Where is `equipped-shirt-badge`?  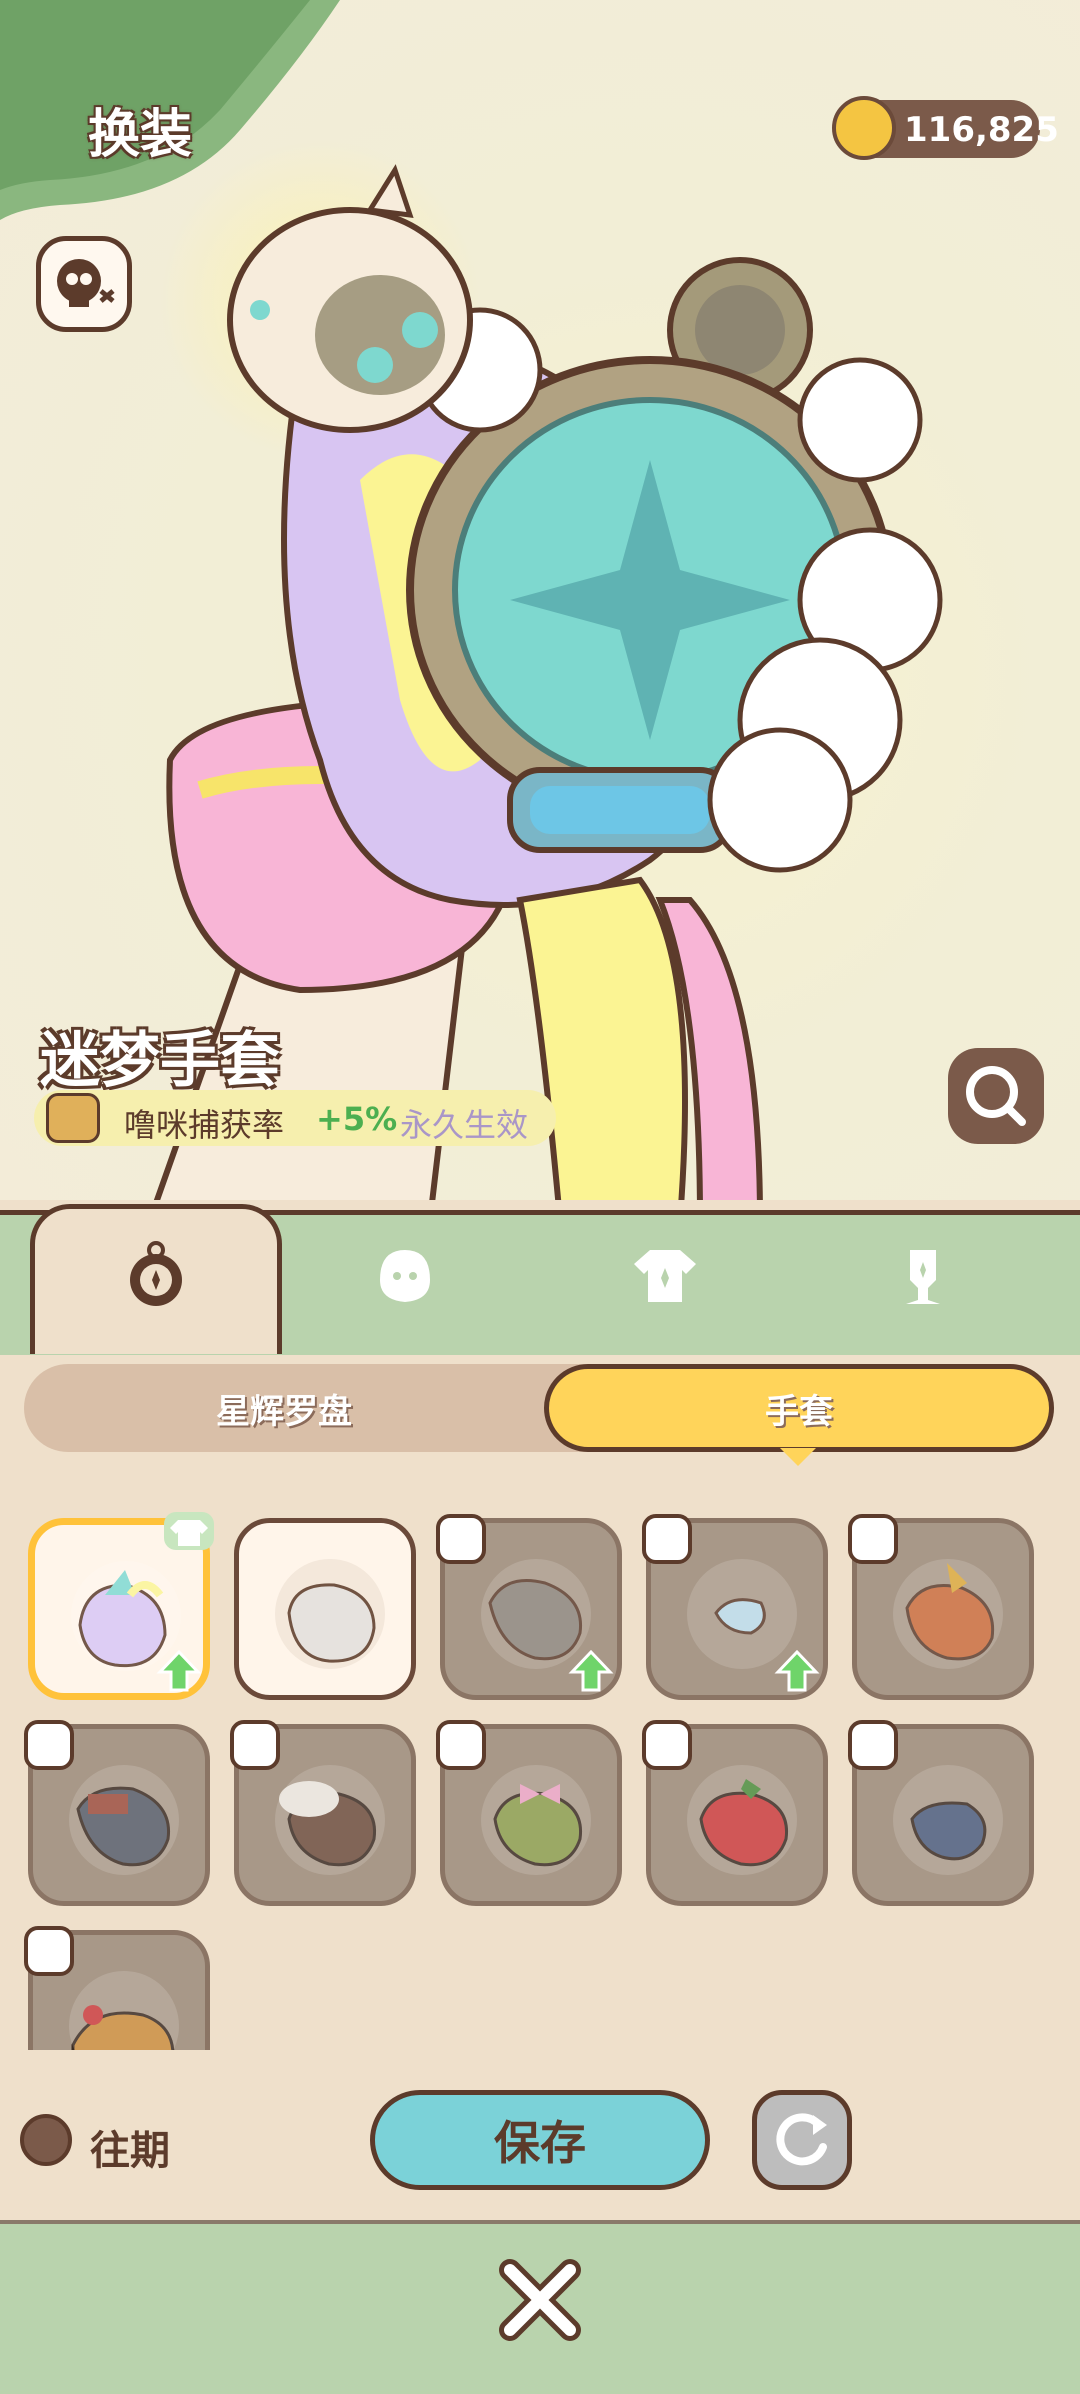 equipped-shirt-badge is located at coordinates (189, 1531).